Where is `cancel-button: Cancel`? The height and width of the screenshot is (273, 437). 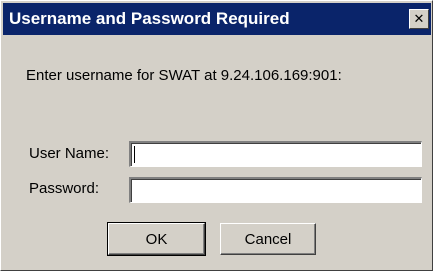
cancel-button: Cancel is located at coordinates (268, 239).